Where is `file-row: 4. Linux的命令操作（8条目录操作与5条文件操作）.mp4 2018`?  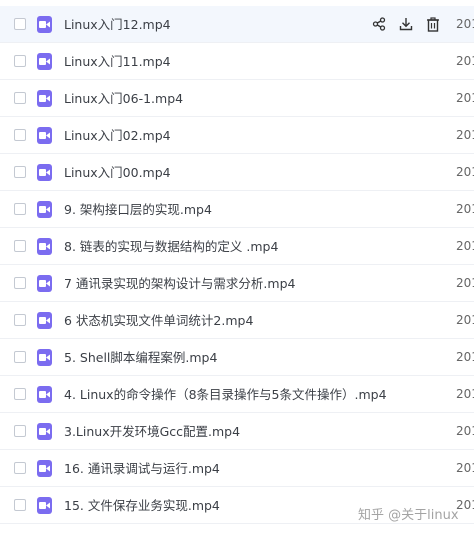 file-row: 4. Linux的命令操作（8条目录操作与5条文件操作）.mp4 2018 is located at coordinates (237, 394).